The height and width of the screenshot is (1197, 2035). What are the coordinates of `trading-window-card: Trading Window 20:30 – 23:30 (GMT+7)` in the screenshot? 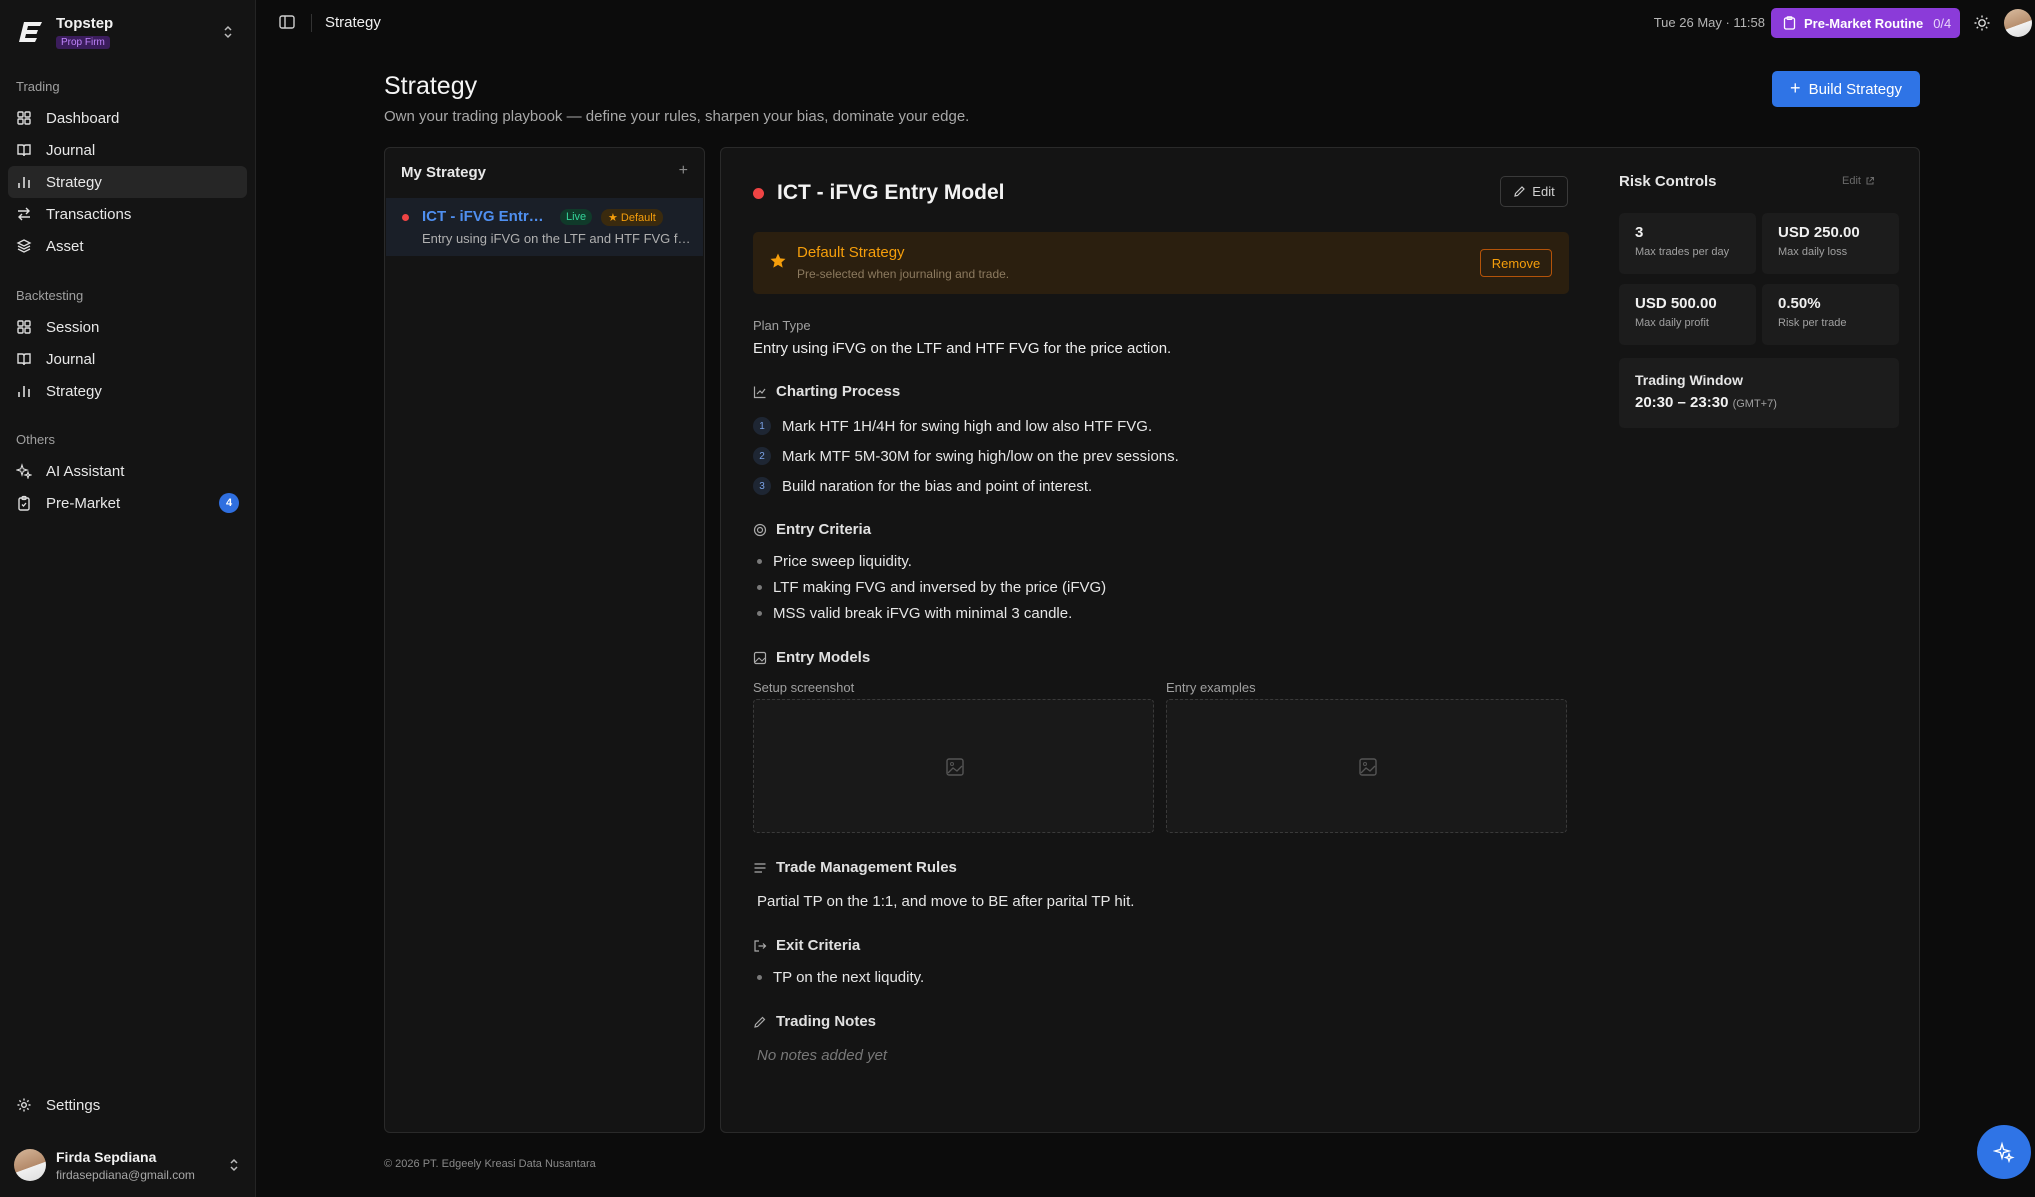 It's located at (1759, 393).